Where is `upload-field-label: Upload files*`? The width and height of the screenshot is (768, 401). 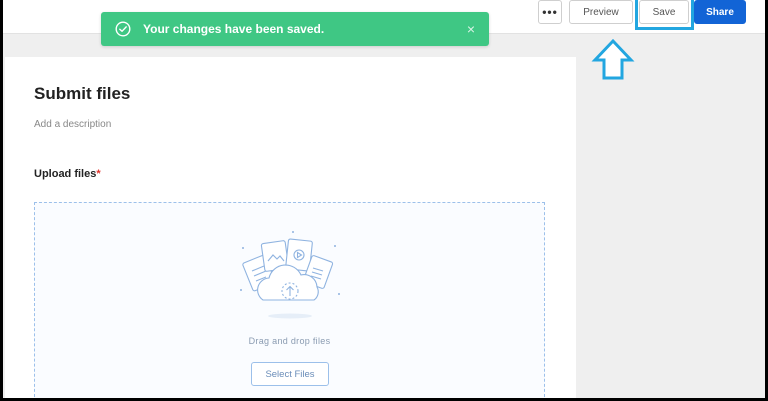
upload-field-label: Upload files* is located at coordinates (67, 174).